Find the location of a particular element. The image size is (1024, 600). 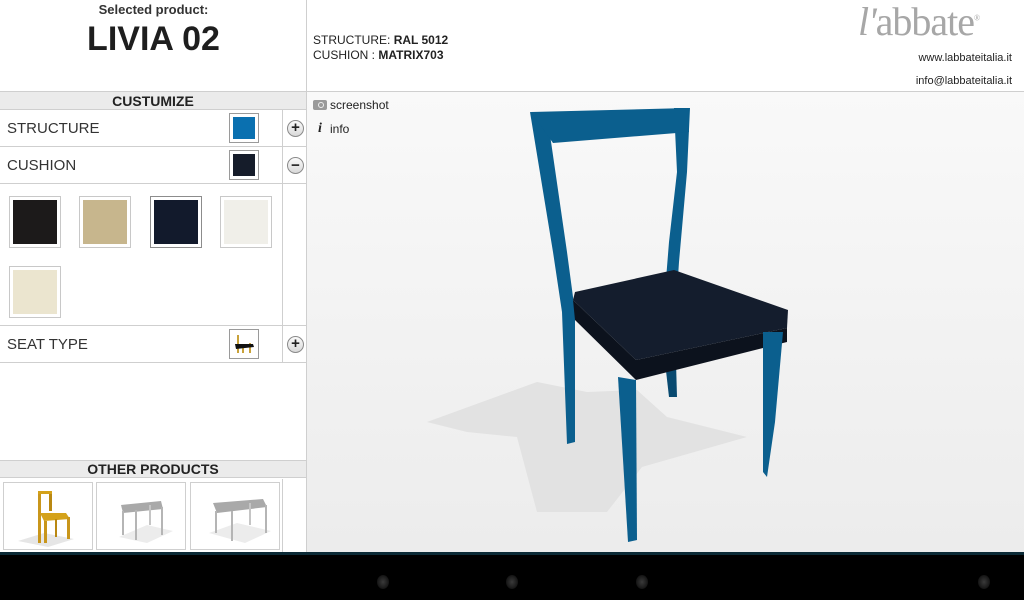

cushion-swatch is located at coordinates (244, 165).